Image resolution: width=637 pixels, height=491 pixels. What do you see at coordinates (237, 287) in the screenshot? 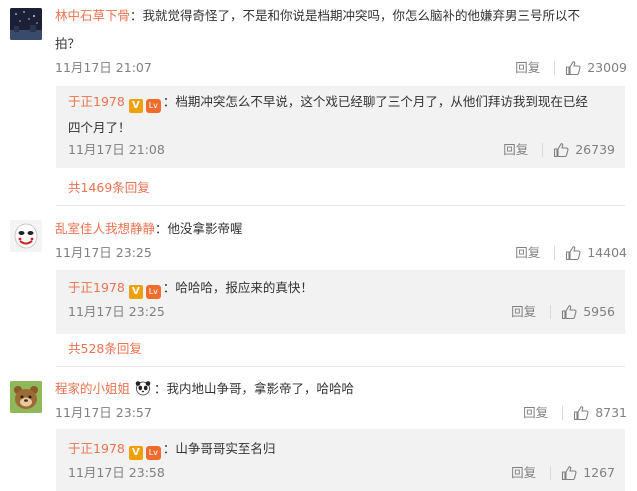
I see `reply-body: ：哈哈哈，报应来的真快！` at bounding box center [237, 287].